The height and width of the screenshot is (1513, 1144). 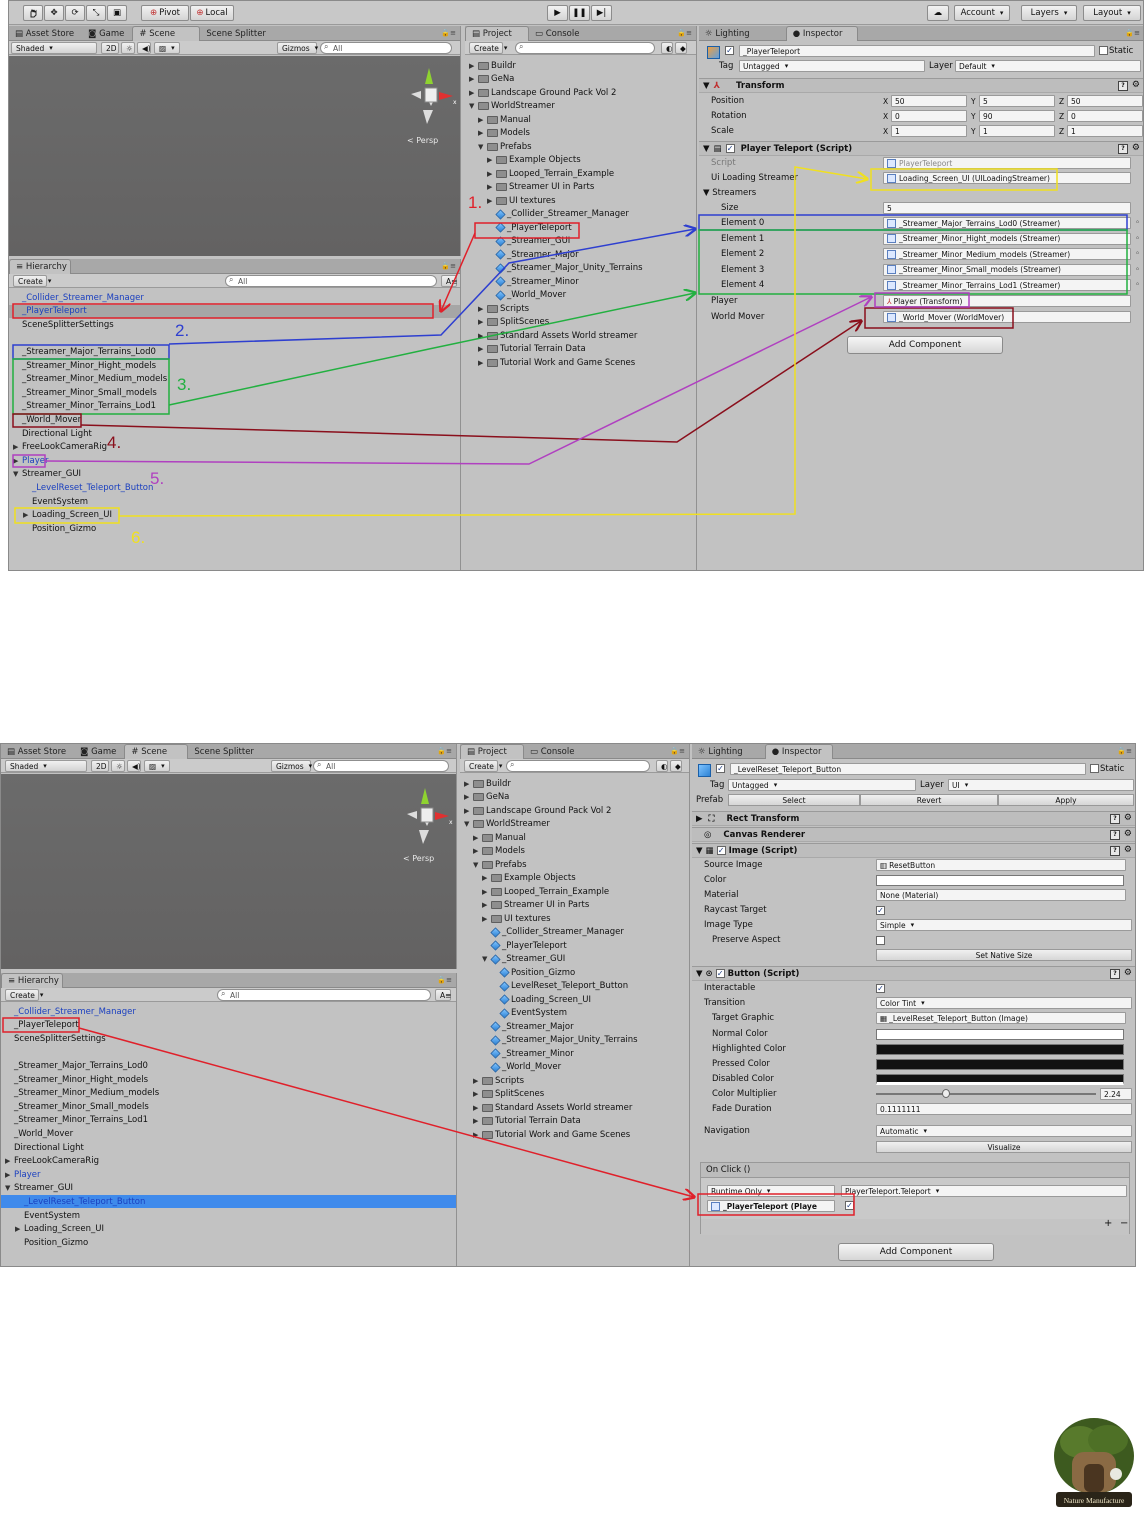 I want to click on hierarchy-row: Position_Gizmo, so click(x=228, y=1242).